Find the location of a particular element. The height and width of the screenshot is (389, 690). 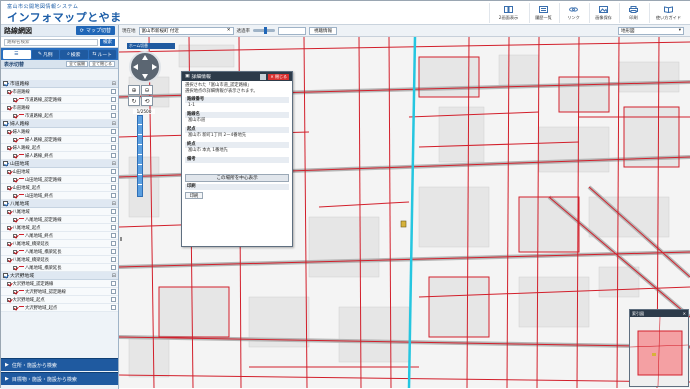

popup-print-button: 印刷 is located at coordinates (194, 195).